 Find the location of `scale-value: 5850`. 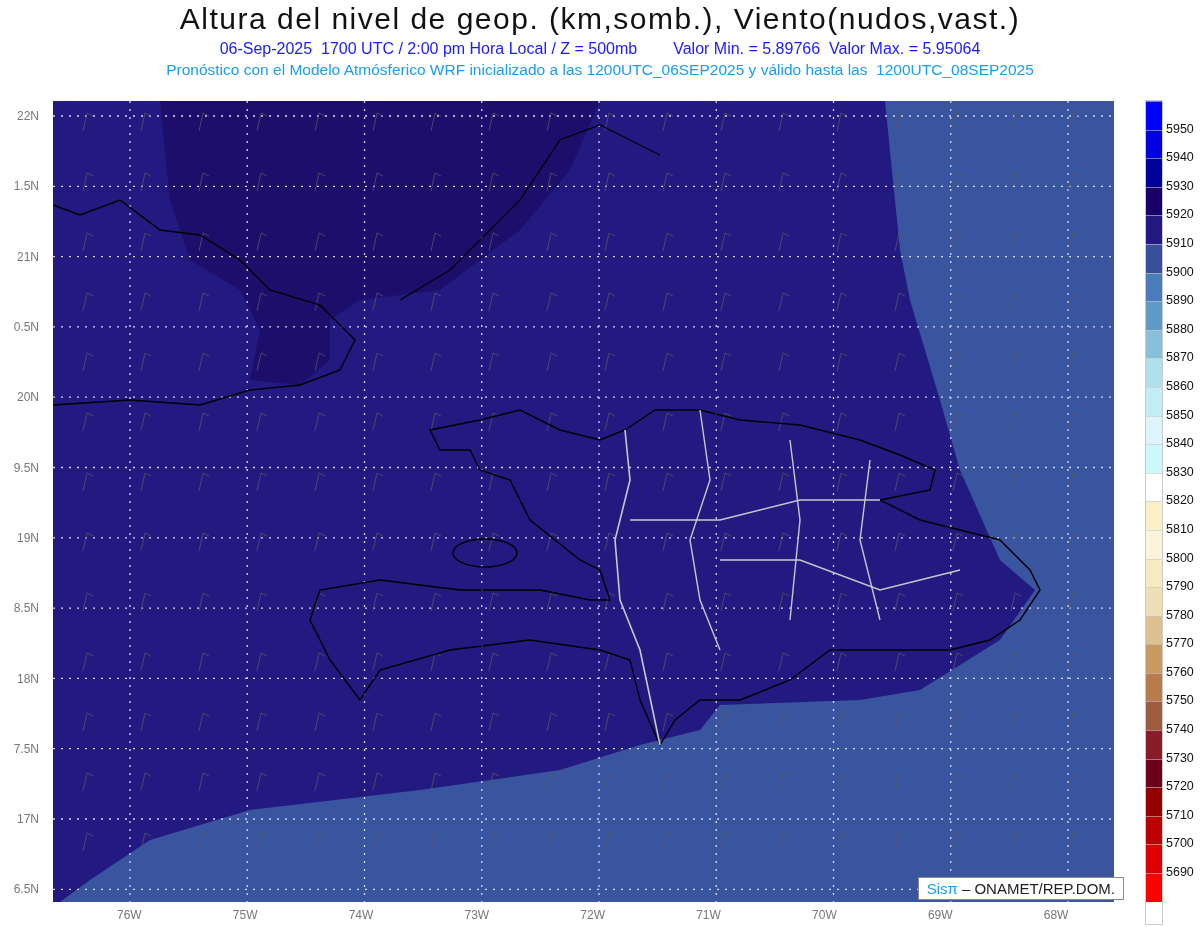

scale-value: 5850 is located at coordinates (1180, 414).